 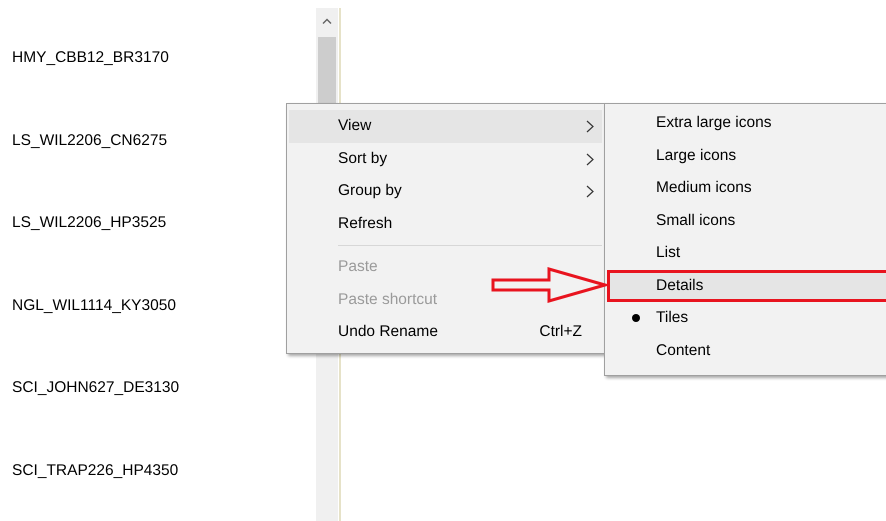 What do you see at coordinates (746, 188) in the screenshot?
I see `menu-item: Medium icons` at bounding box center [746, 188].